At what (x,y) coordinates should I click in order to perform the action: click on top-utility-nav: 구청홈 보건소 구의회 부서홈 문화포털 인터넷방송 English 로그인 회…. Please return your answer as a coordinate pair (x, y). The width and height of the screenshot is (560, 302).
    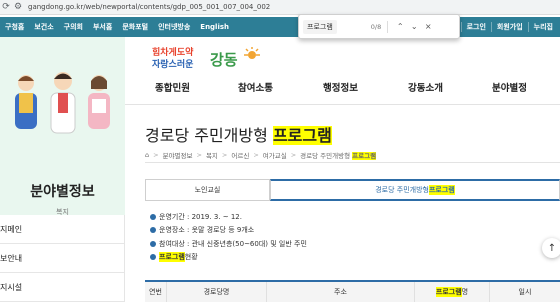
    Looking at the image, I should click on (280, 27).